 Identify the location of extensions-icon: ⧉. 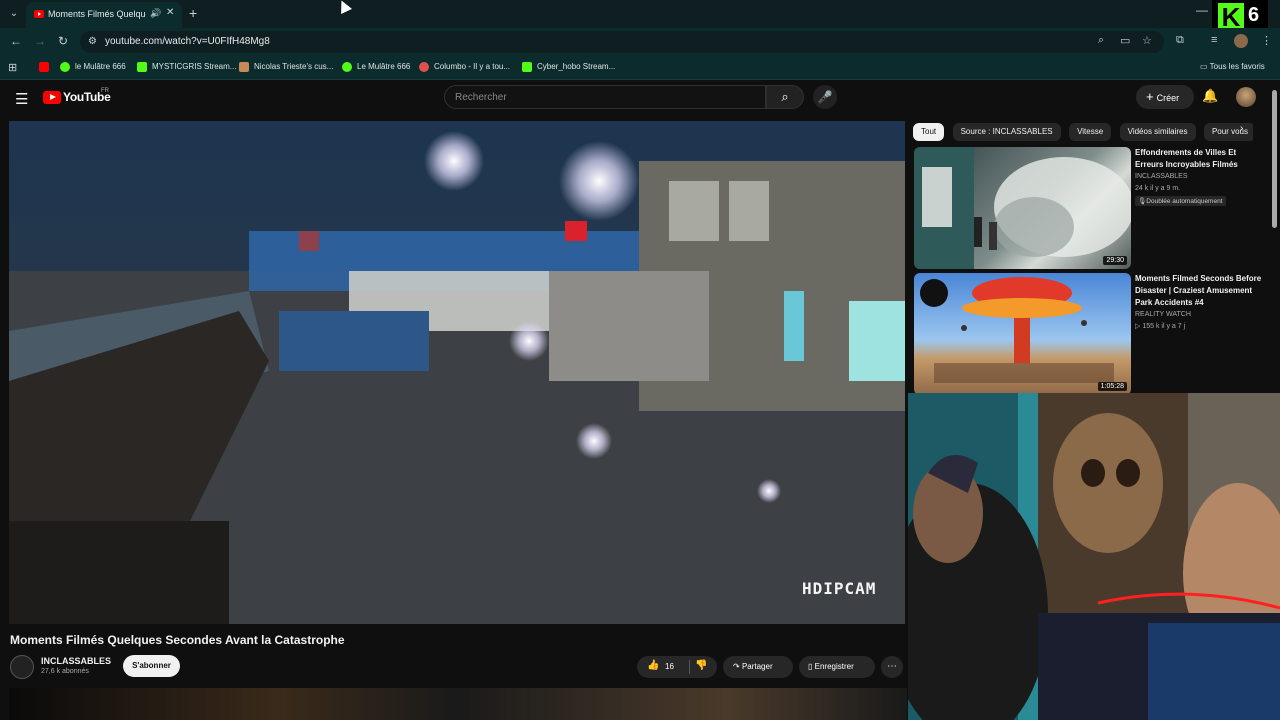
(1180, 40).